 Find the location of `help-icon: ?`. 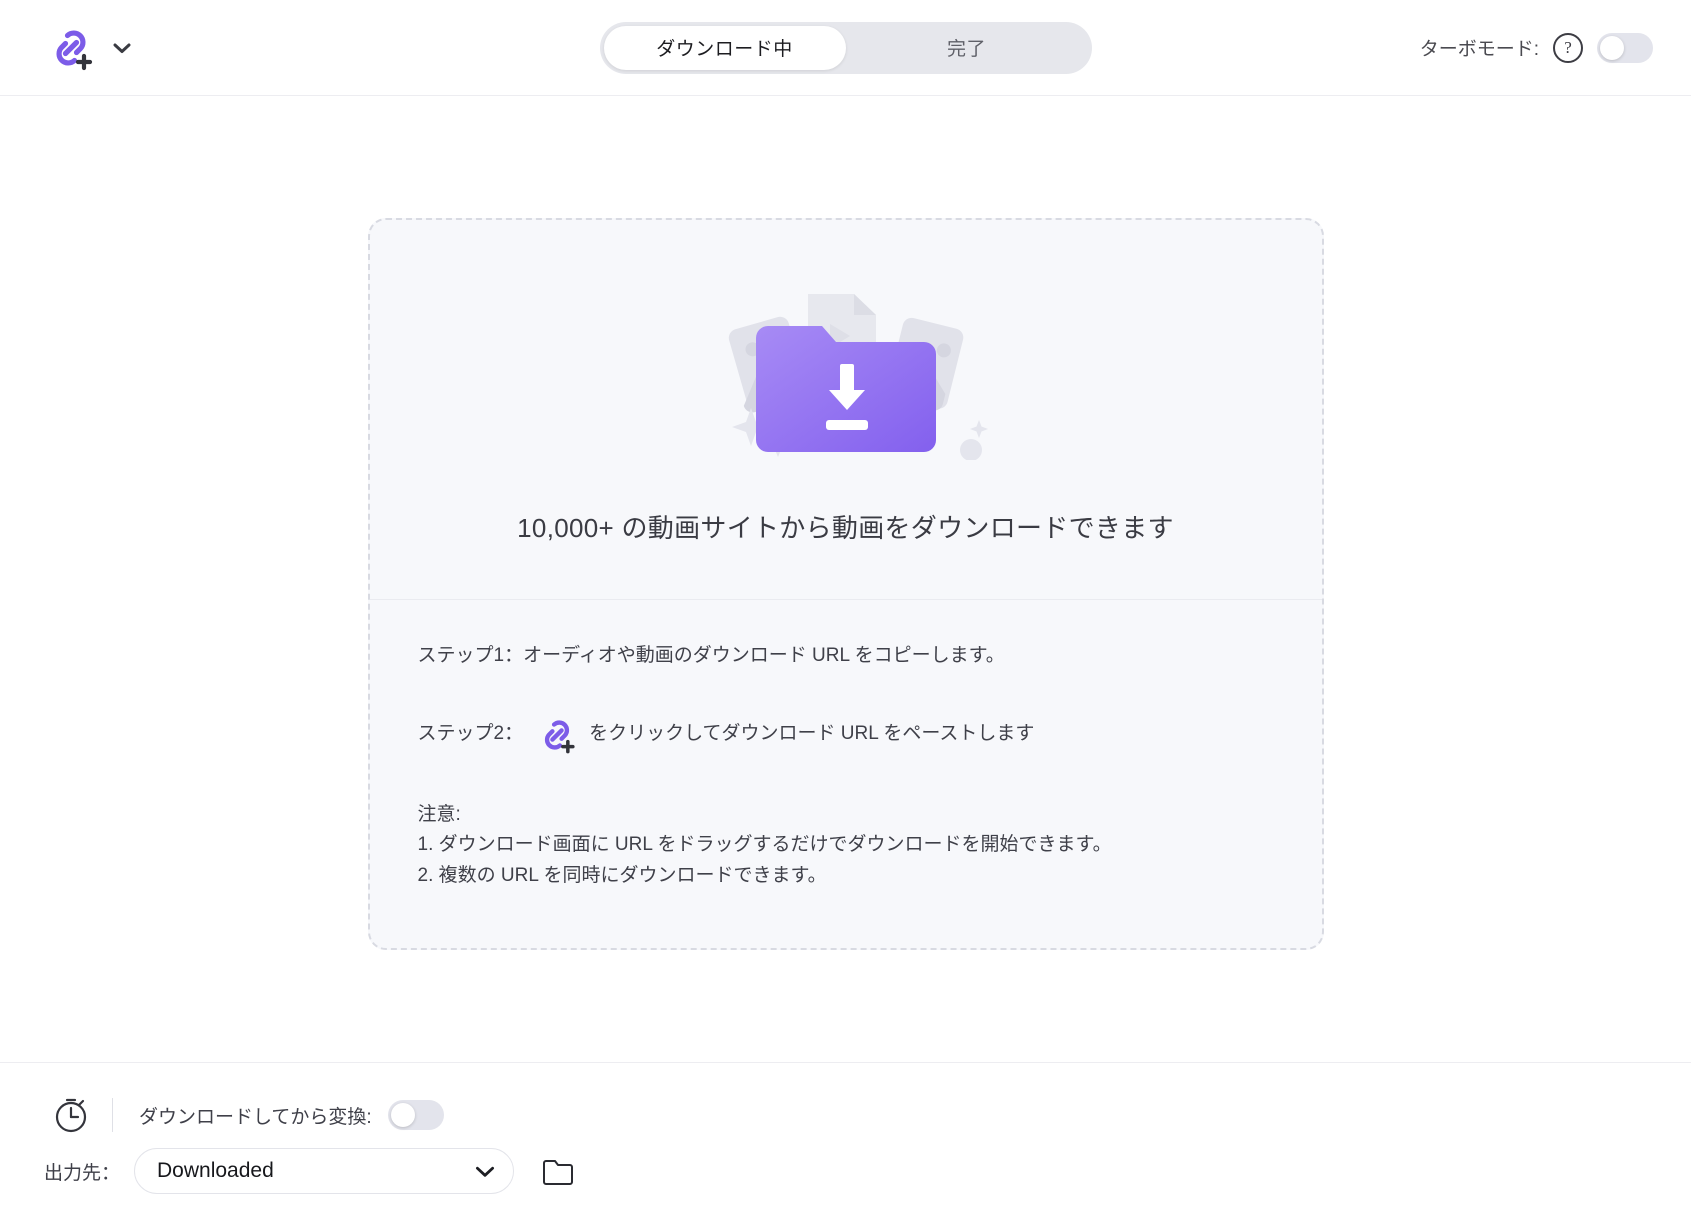

help-icon: ? is located at coordinates (1568, 47).